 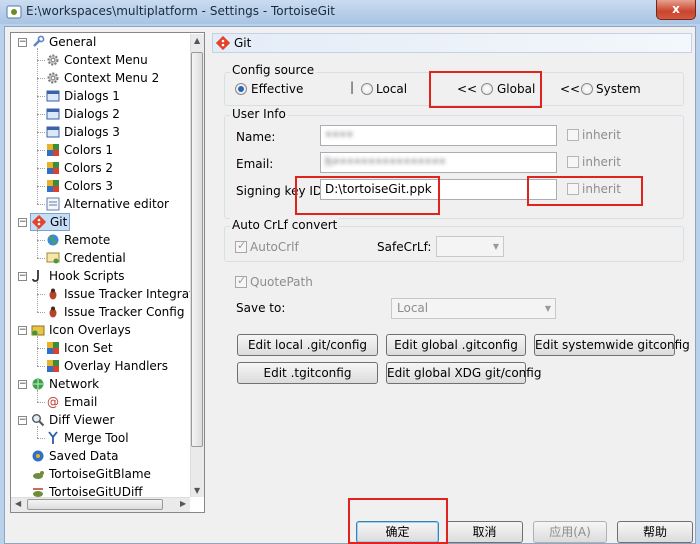 What do you see at coordinates (71, 402) in the screenshot?
I see `tree-item-email: @ Email` at bounding box center [71, 402].